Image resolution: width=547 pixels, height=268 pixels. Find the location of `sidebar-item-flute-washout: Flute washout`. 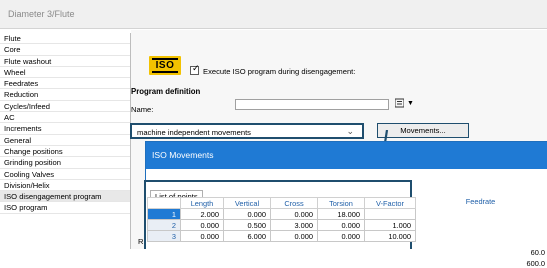

sidebar-item-flute-washout: Flute washout is located at coordinates (65, 61).